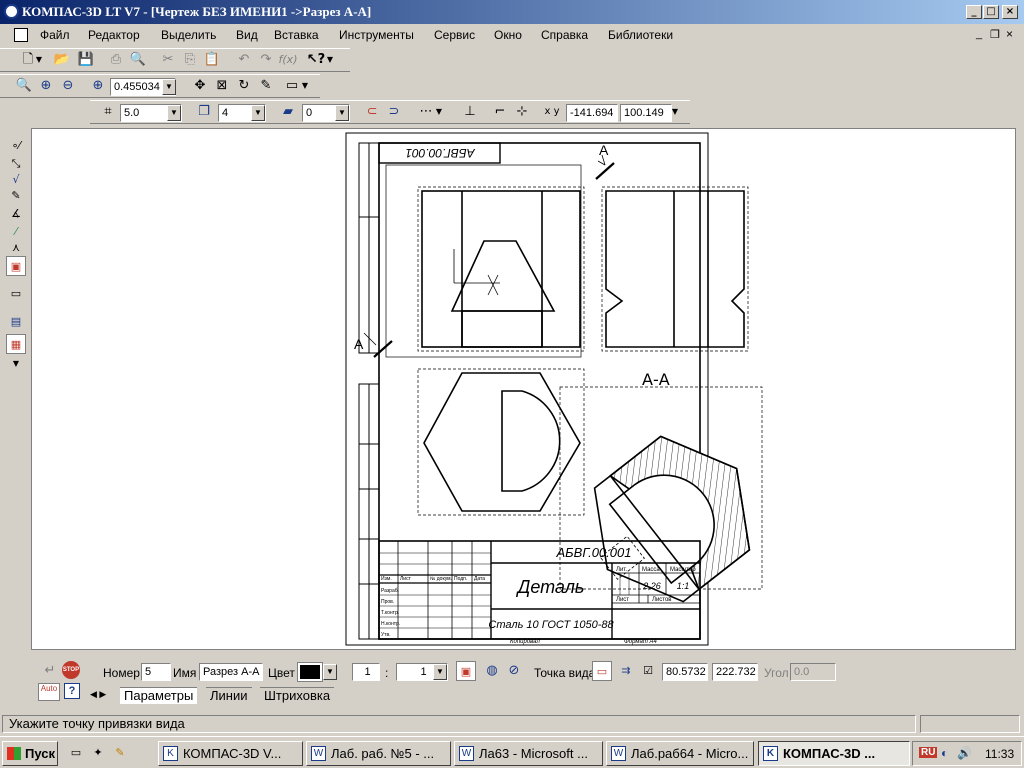 The image size is (1024, 768). Describe the element at coordinates (68, 86) in the screenshot. I see `zoom-out-icon: ⊖` at that location.